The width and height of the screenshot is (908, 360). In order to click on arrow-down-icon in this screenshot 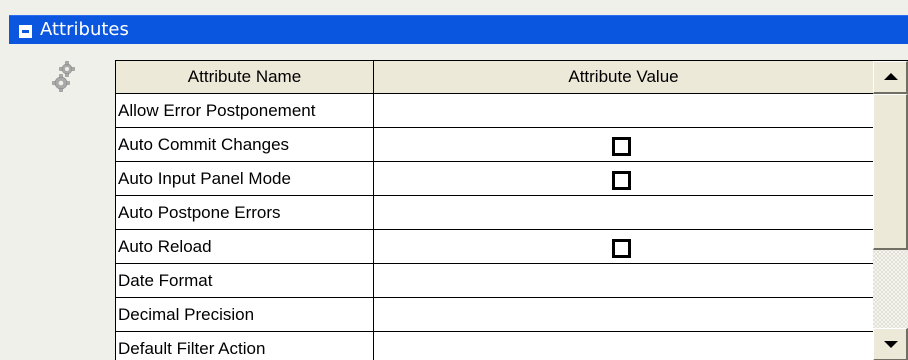, I will do `click(891, 344)`.